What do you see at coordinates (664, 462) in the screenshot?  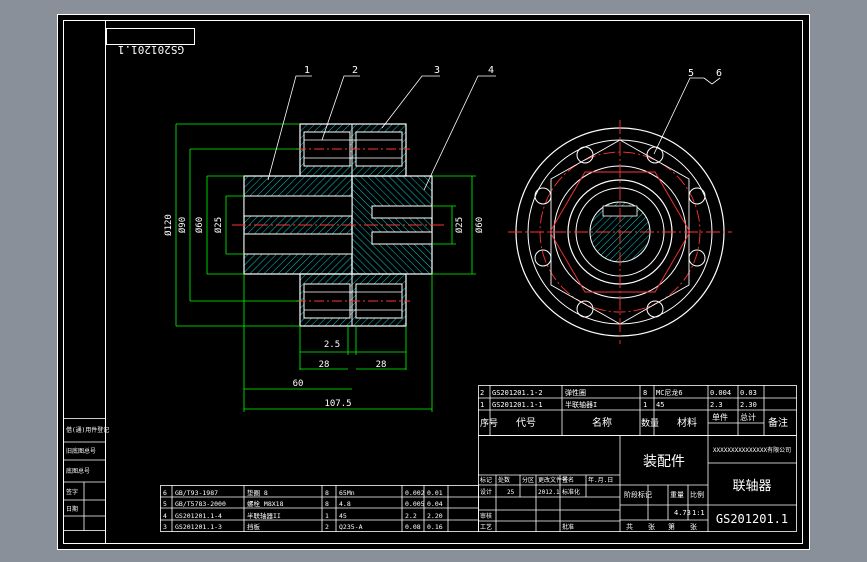 I see `assembly-label: 装配件` at bounding box center [664, 462].